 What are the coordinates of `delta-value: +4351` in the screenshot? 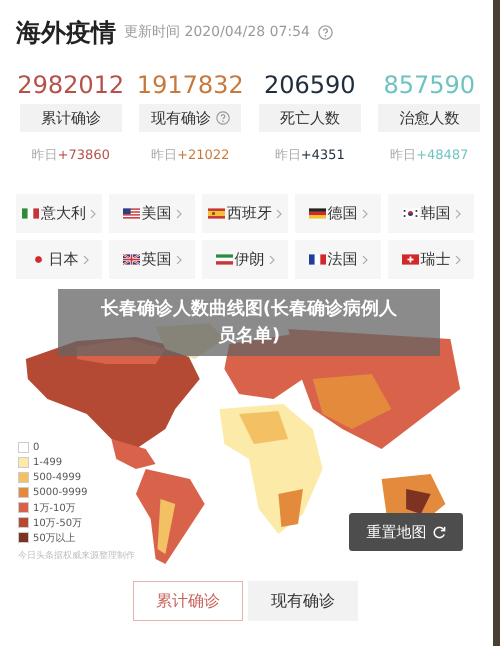 It's located at (322, 155).